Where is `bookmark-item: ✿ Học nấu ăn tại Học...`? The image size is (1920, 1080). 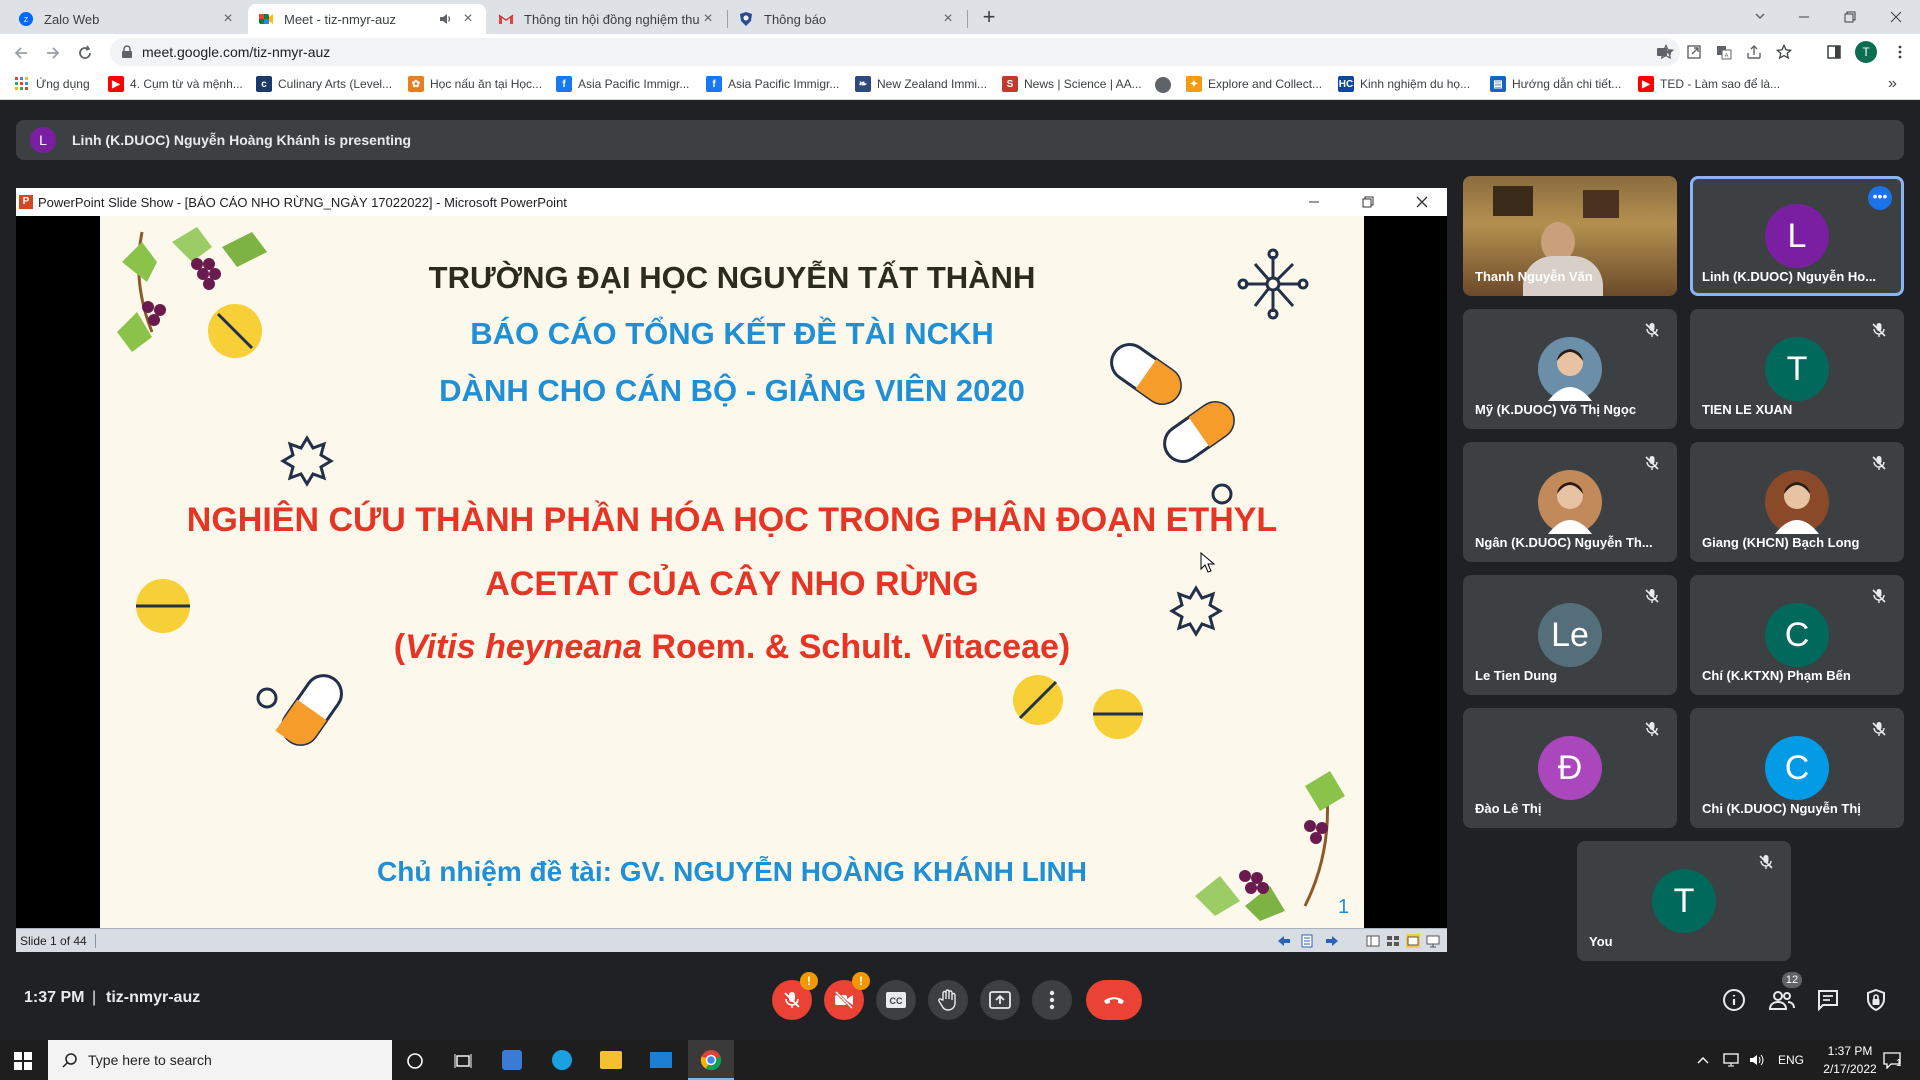
bookmark-item: ✿ Học nấu ăn tại Học... is located at coordinates (475, 84).